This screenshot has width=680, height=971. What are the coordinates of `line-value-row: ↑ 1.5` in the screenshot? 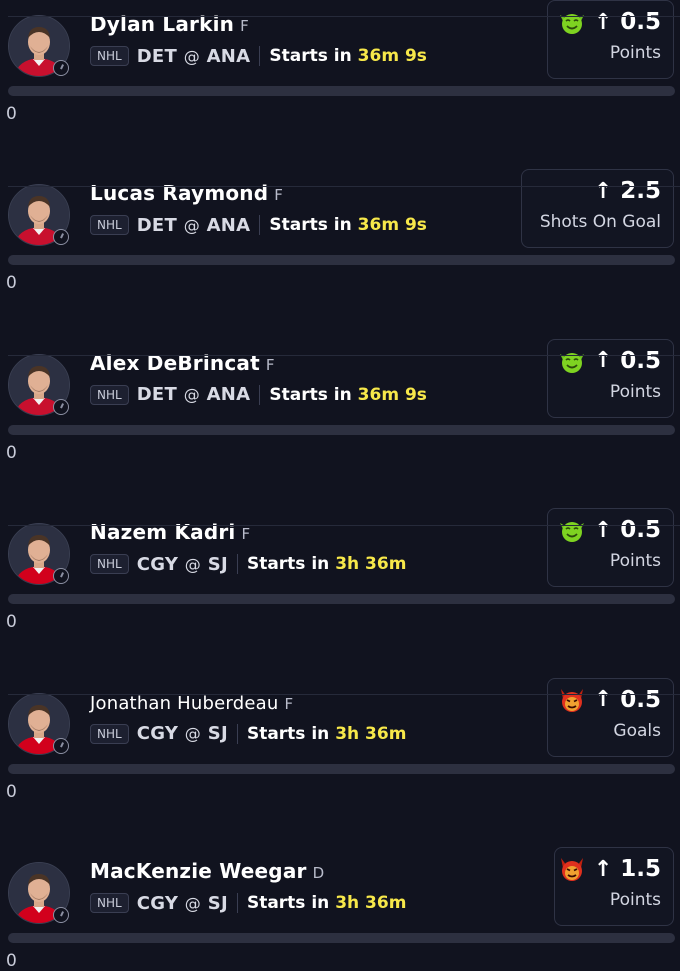 It's located at (609, 869).